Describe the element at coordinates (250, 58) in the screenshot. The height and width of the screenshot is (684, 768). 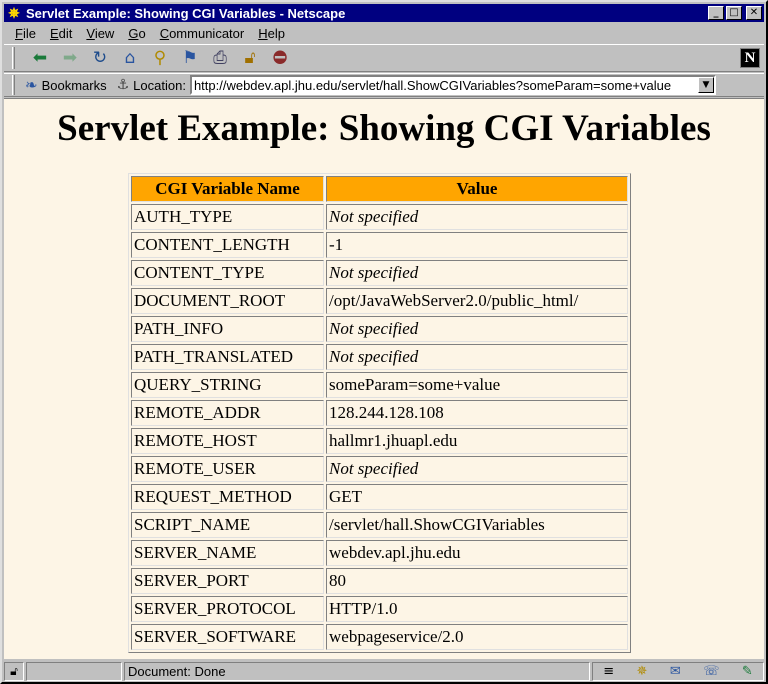
I see `security-icon: 🔓︎` at that location.